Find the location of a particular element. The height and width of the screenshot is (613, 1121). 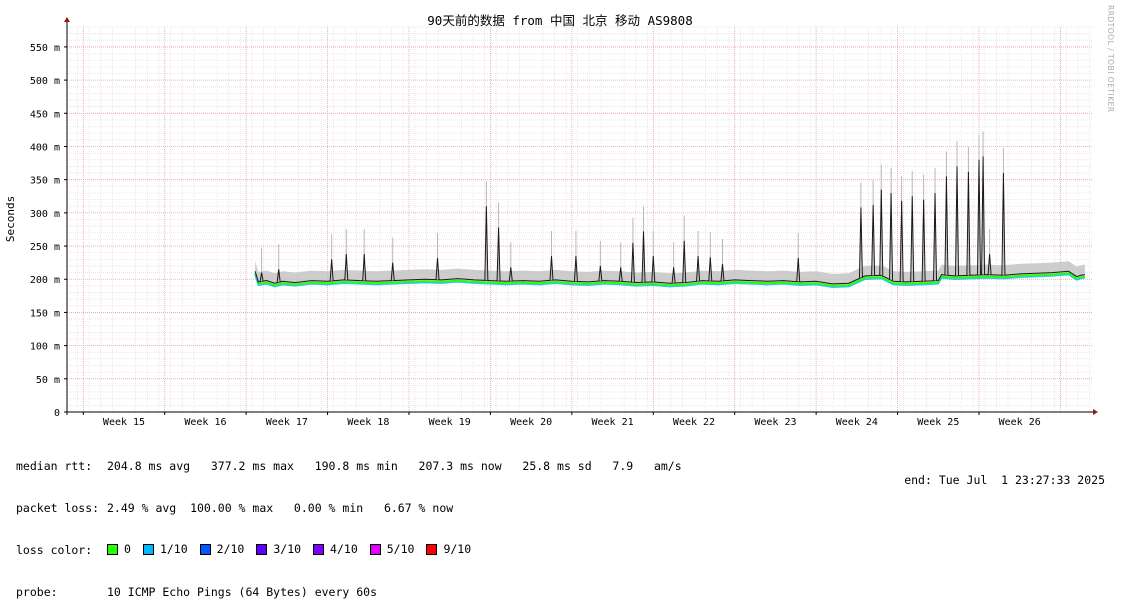

loss-color-label: 4/10 is located at coordinates (344, 549).